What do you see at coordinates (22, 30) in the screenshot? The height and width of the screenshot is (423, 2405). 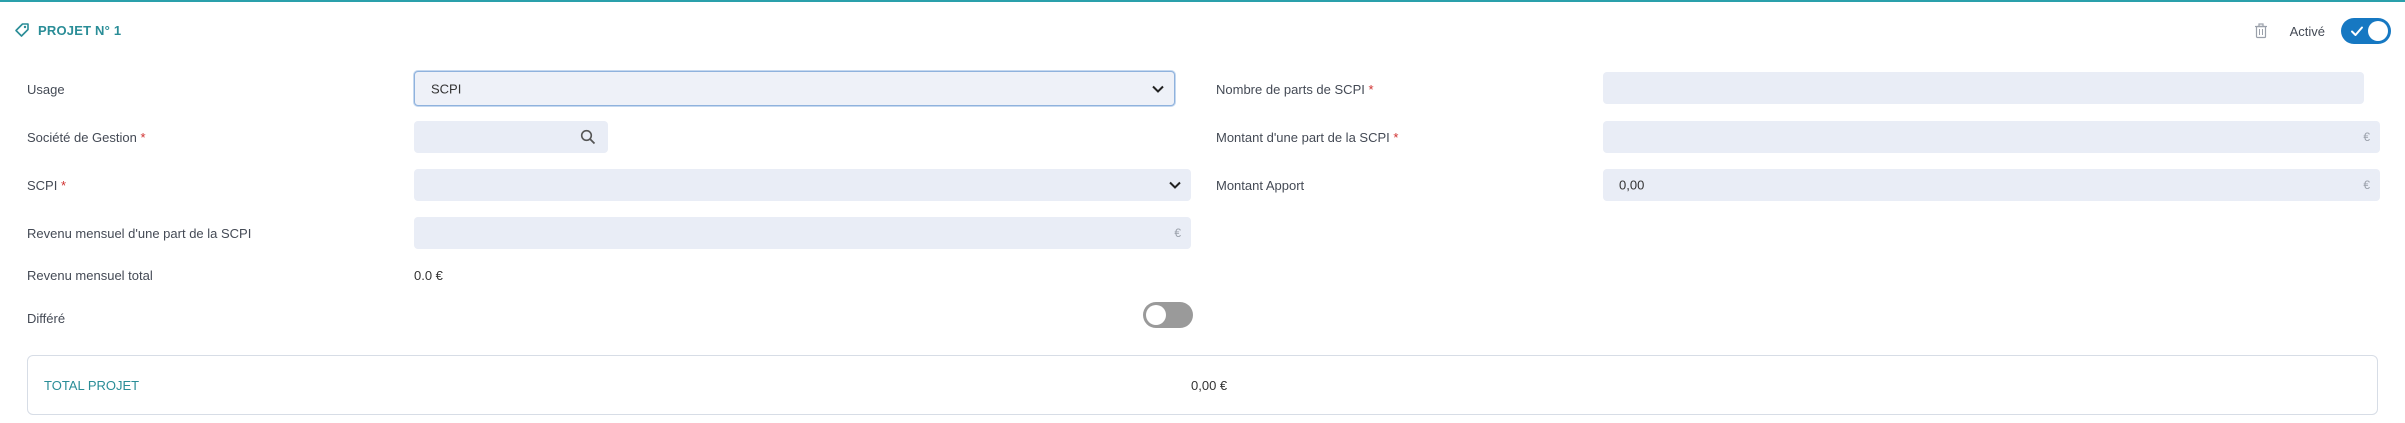 I see `tag-icon` at bounding box center [22, 30].